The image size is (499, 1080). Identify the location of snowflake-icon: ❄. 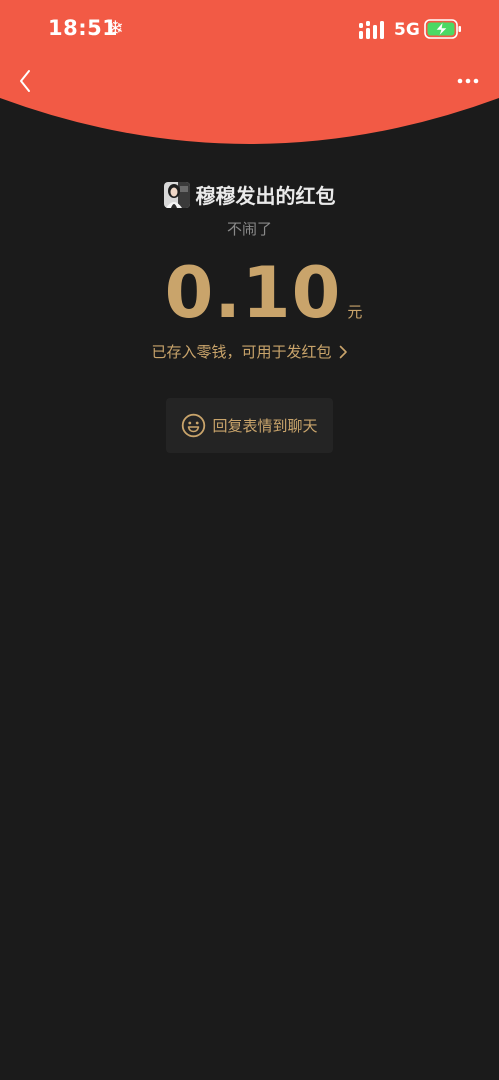
(115, 28).